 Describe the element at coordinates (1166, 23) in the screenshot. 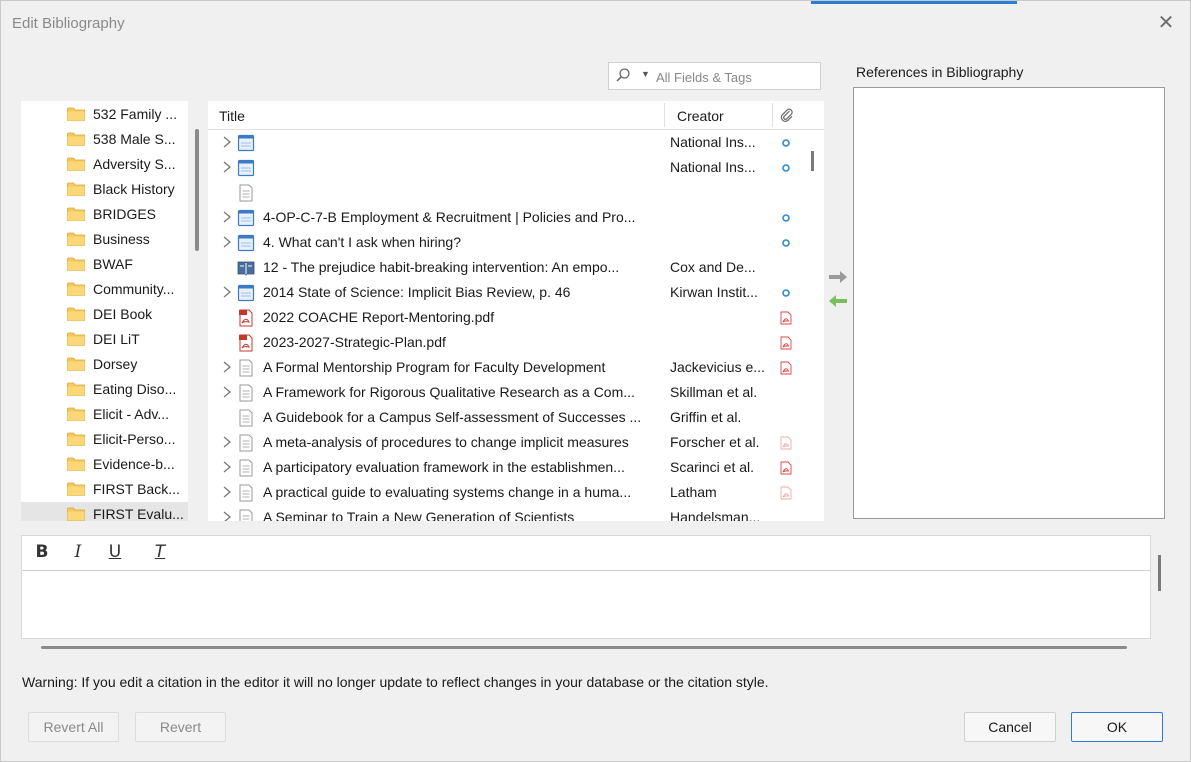

I see `close-icon: ✕` at that location.